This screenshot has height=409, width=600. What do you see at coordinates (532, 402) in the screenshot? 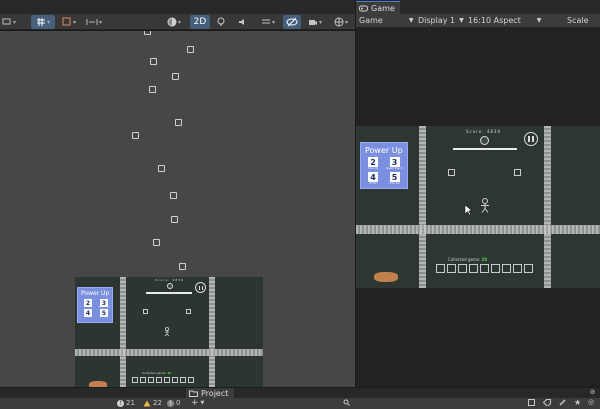
I see `filter-type-button` at bounding box center [532, 402].